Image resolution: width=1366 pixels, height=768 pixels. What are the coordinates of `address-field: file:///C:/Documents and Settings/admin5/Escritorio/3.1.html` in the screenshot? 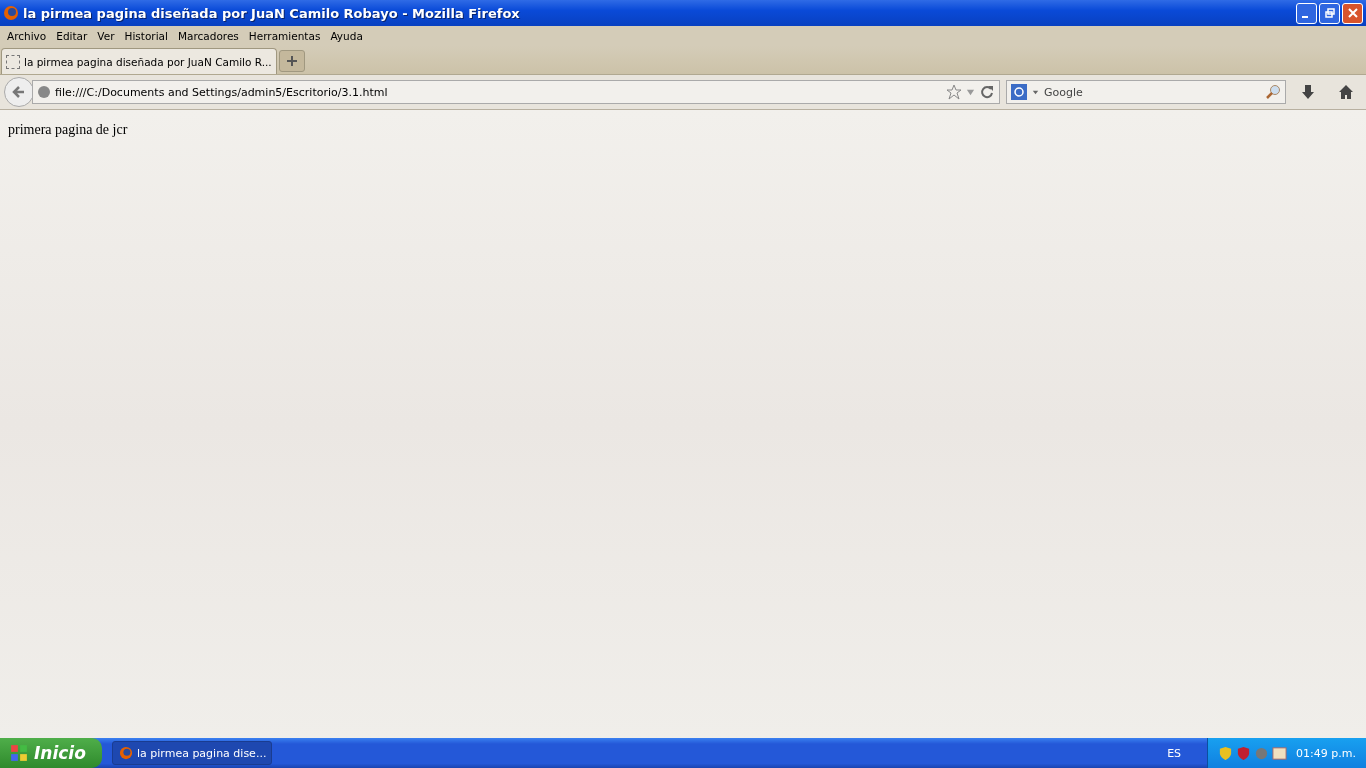 It's located at (498, 92).